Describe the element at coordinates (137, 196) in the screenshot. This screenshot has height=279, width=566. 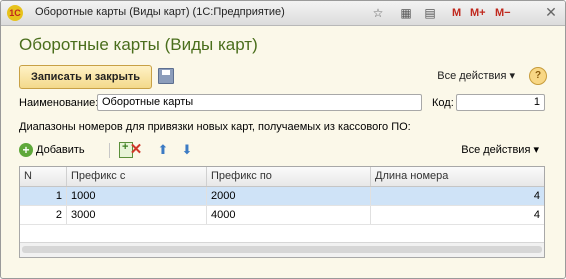
I see `cell-prefix-from: 1000` at that location.